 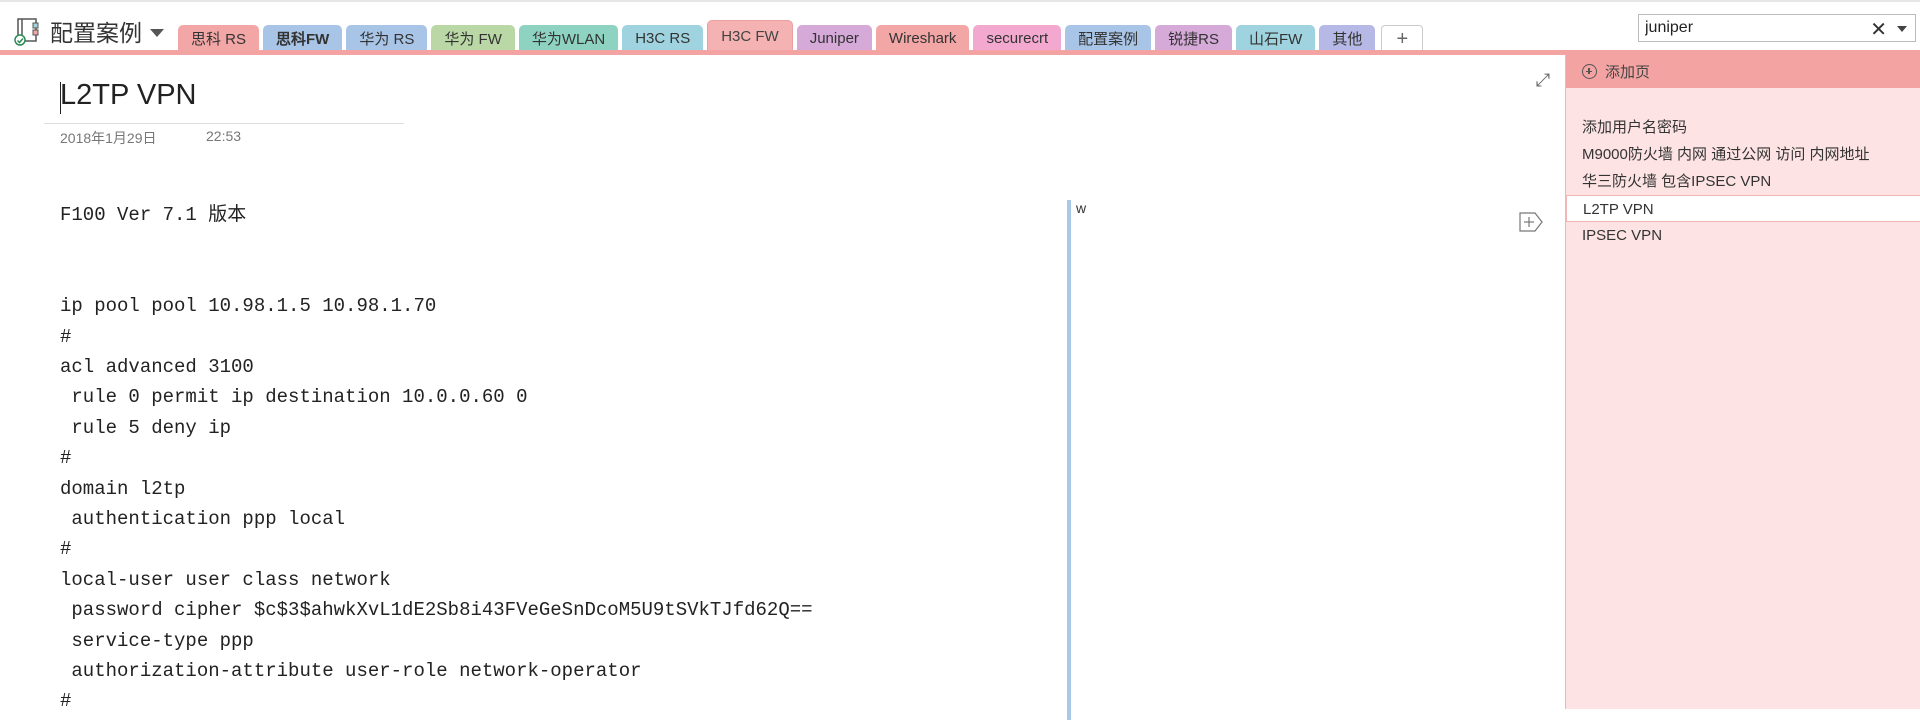 I want to click on section-tab: H3C RS, so click(x=663, y=38).